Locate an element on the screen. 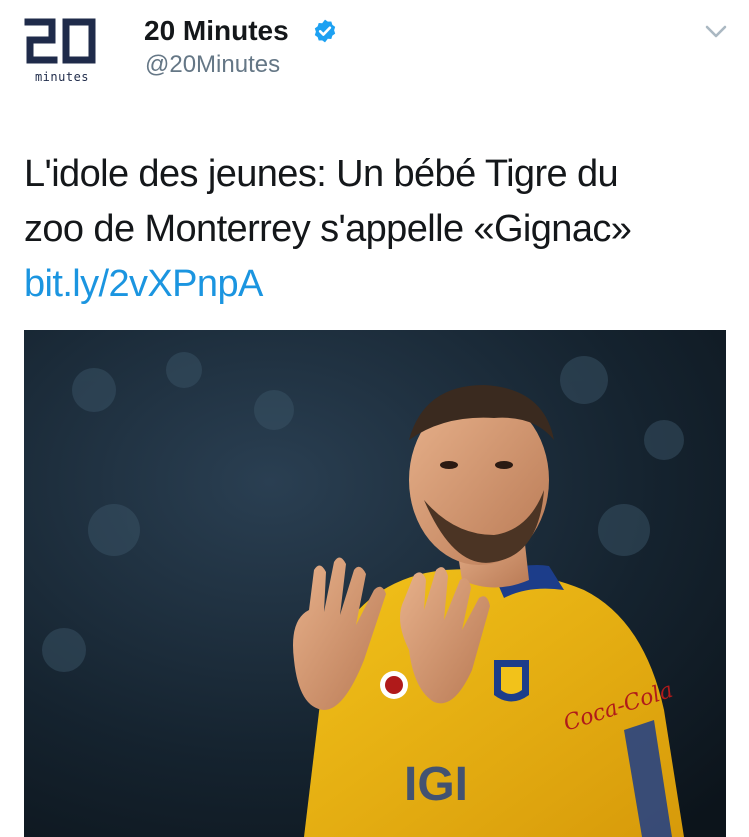 Image resolution: width=749 pixels, height=837 pixels. jersey-text: IGI is located at coordinates (436, 784).